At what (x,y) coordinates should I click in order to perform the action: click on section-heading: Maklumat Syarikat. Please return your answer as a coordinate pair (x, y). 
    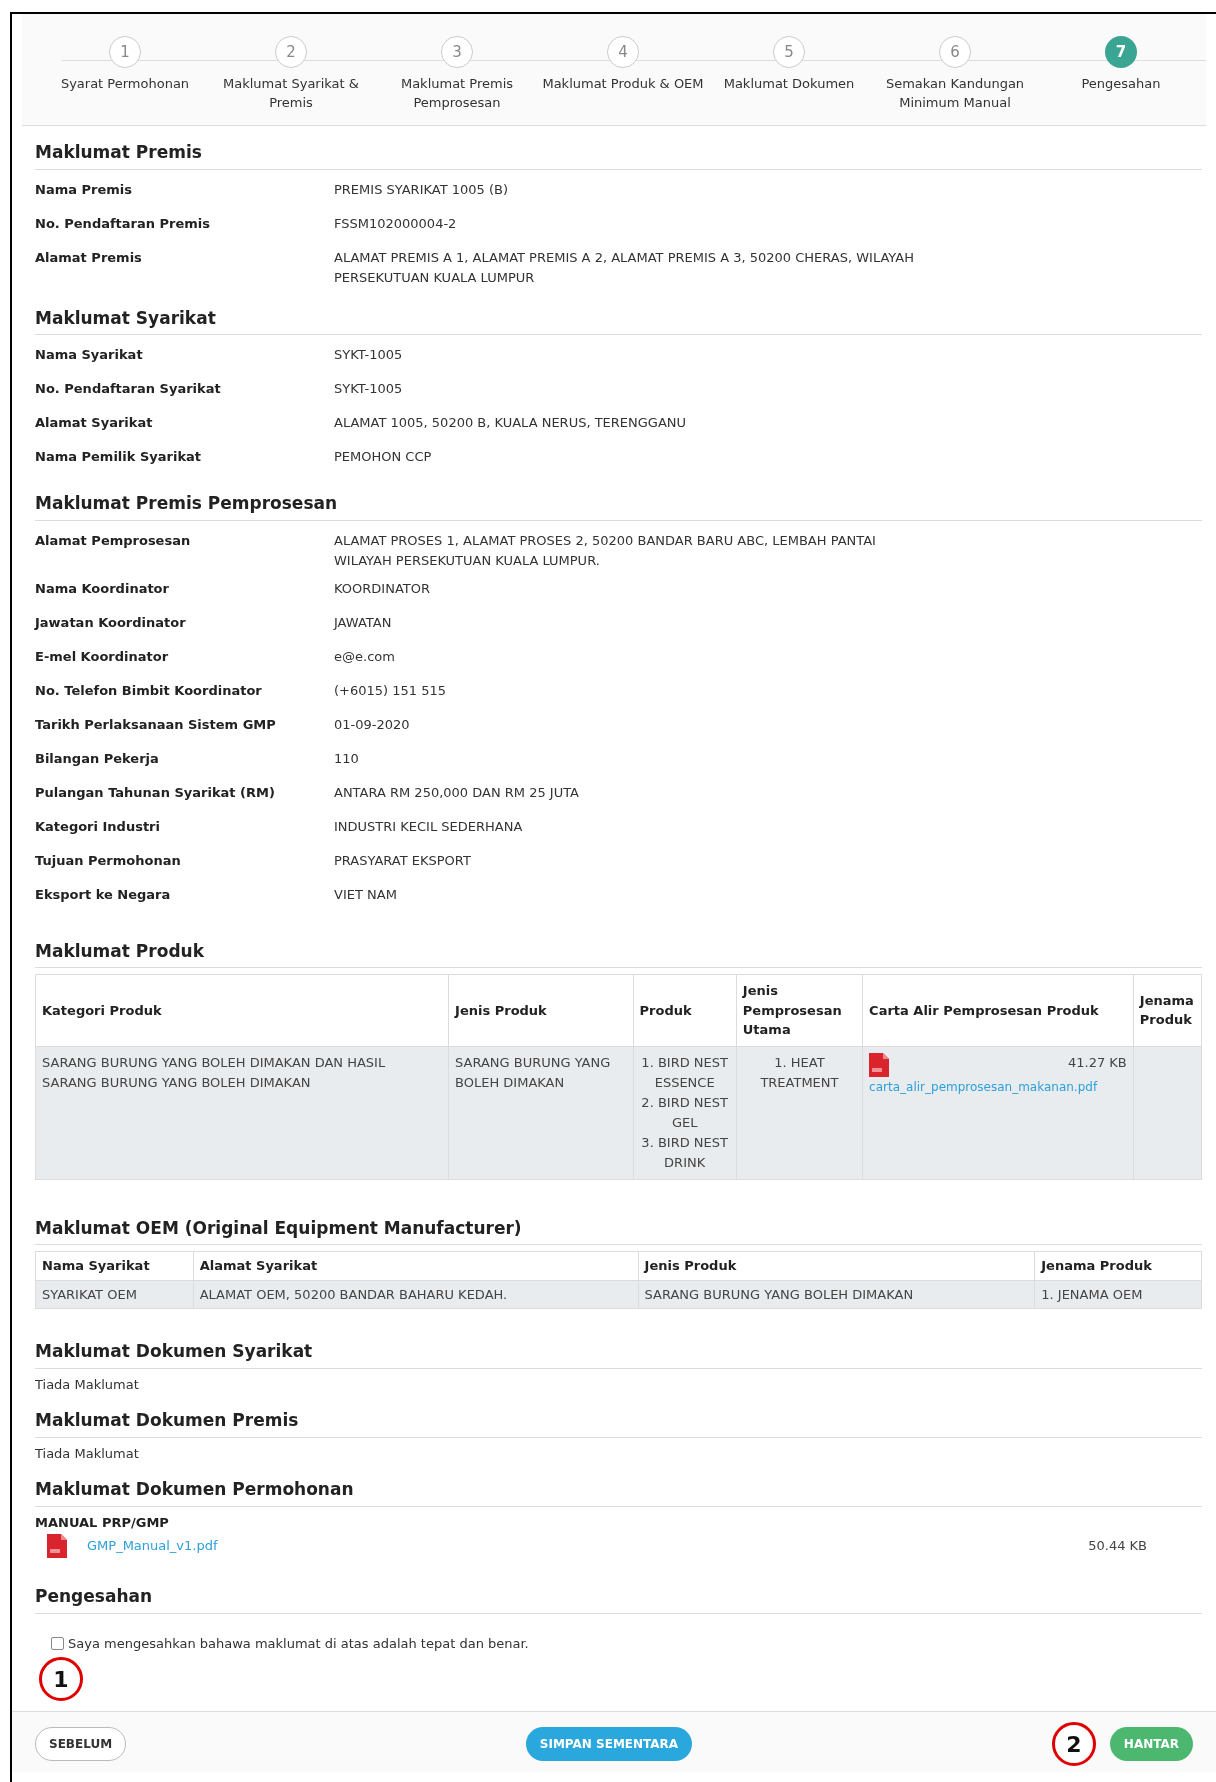
    Looking at the image, I should click on (126, 318).